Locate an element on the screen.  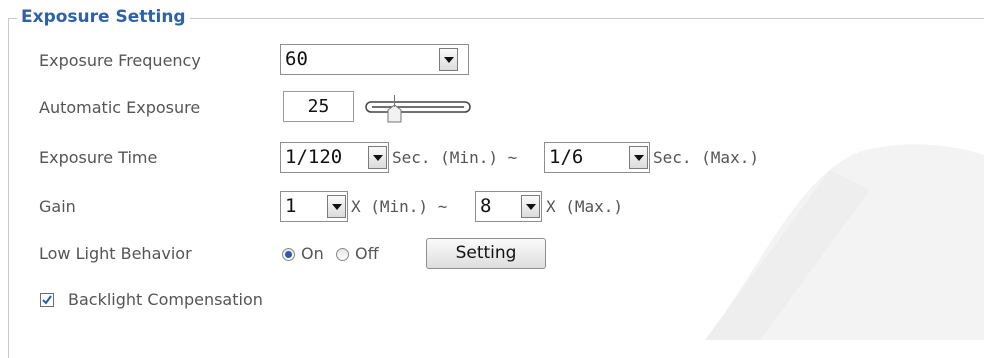
gain-min-unit: X (Min.) ~ is located at coordinates (399, 206).